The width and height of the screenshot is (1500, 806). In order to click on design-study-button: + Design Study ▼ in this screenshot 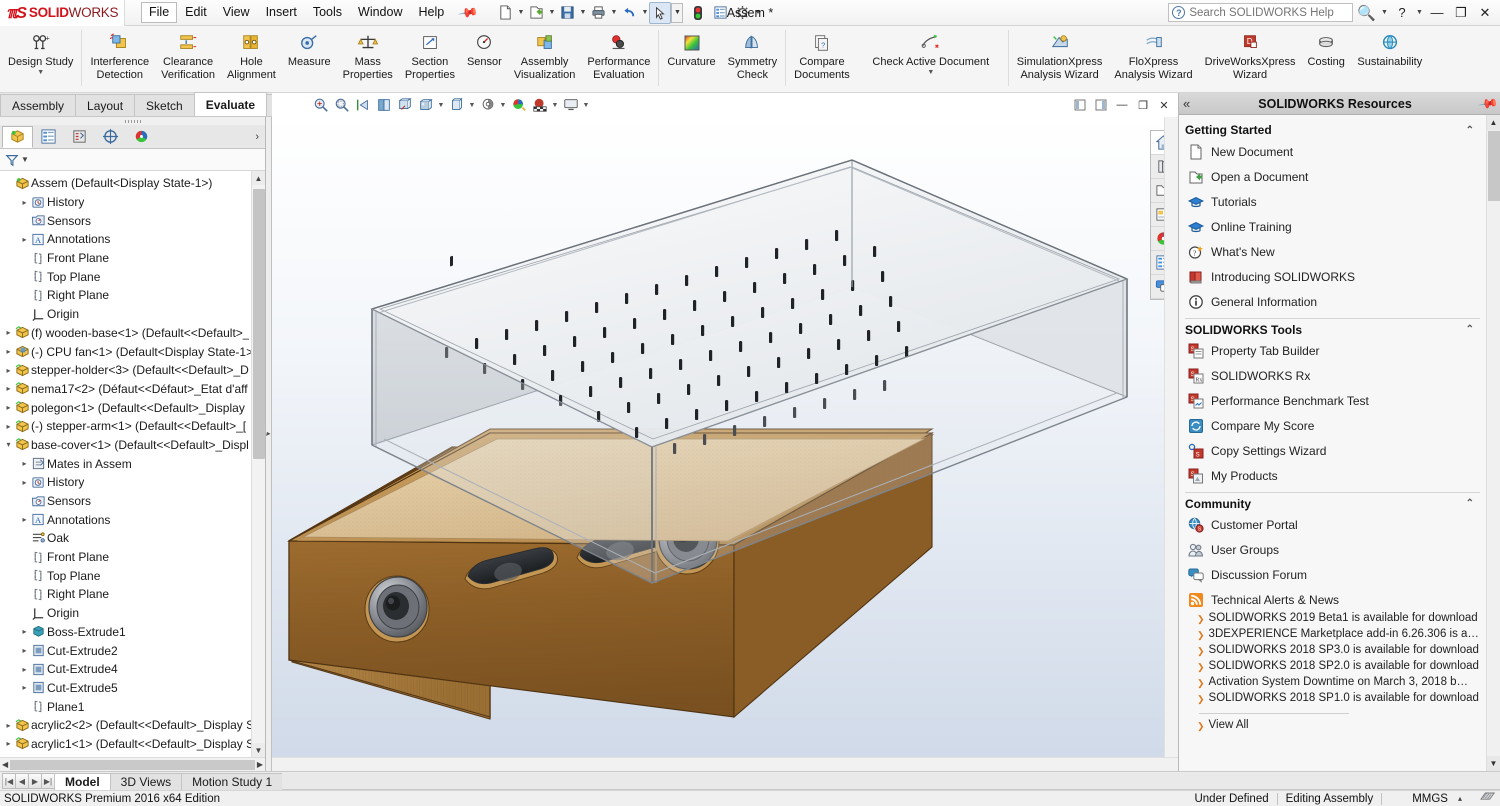, I will do `click(40, 52)`.